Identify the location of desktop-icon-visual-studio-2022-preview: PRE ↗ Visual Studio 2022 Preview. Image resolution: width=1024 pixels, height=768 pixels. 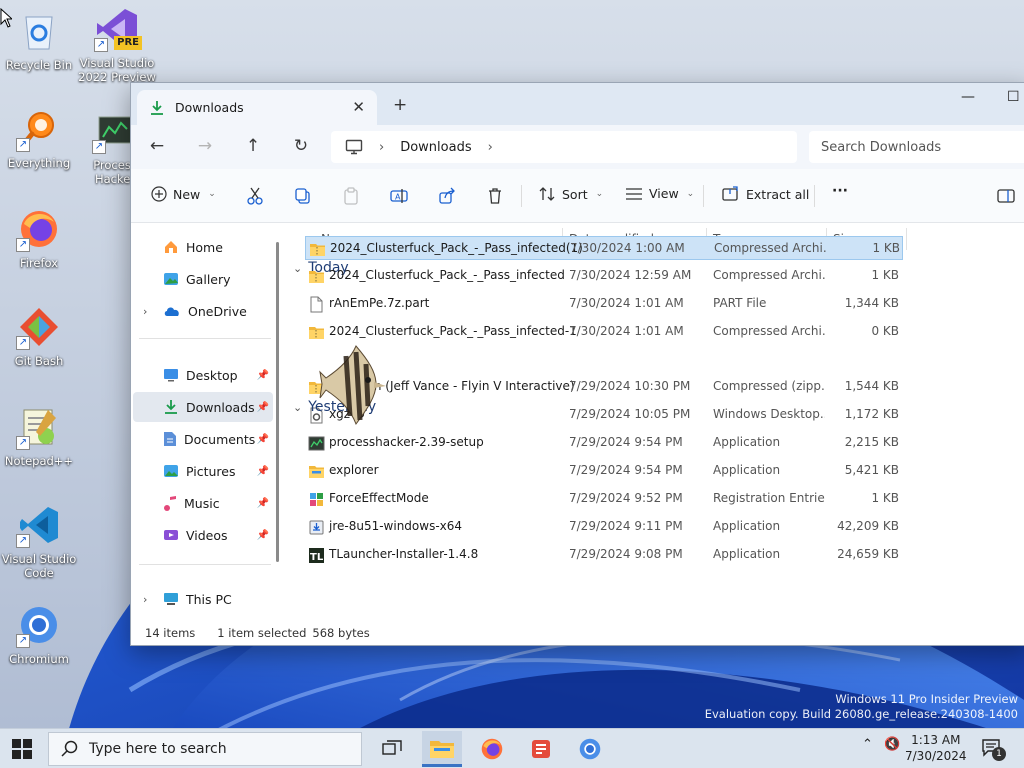
(117, 45).